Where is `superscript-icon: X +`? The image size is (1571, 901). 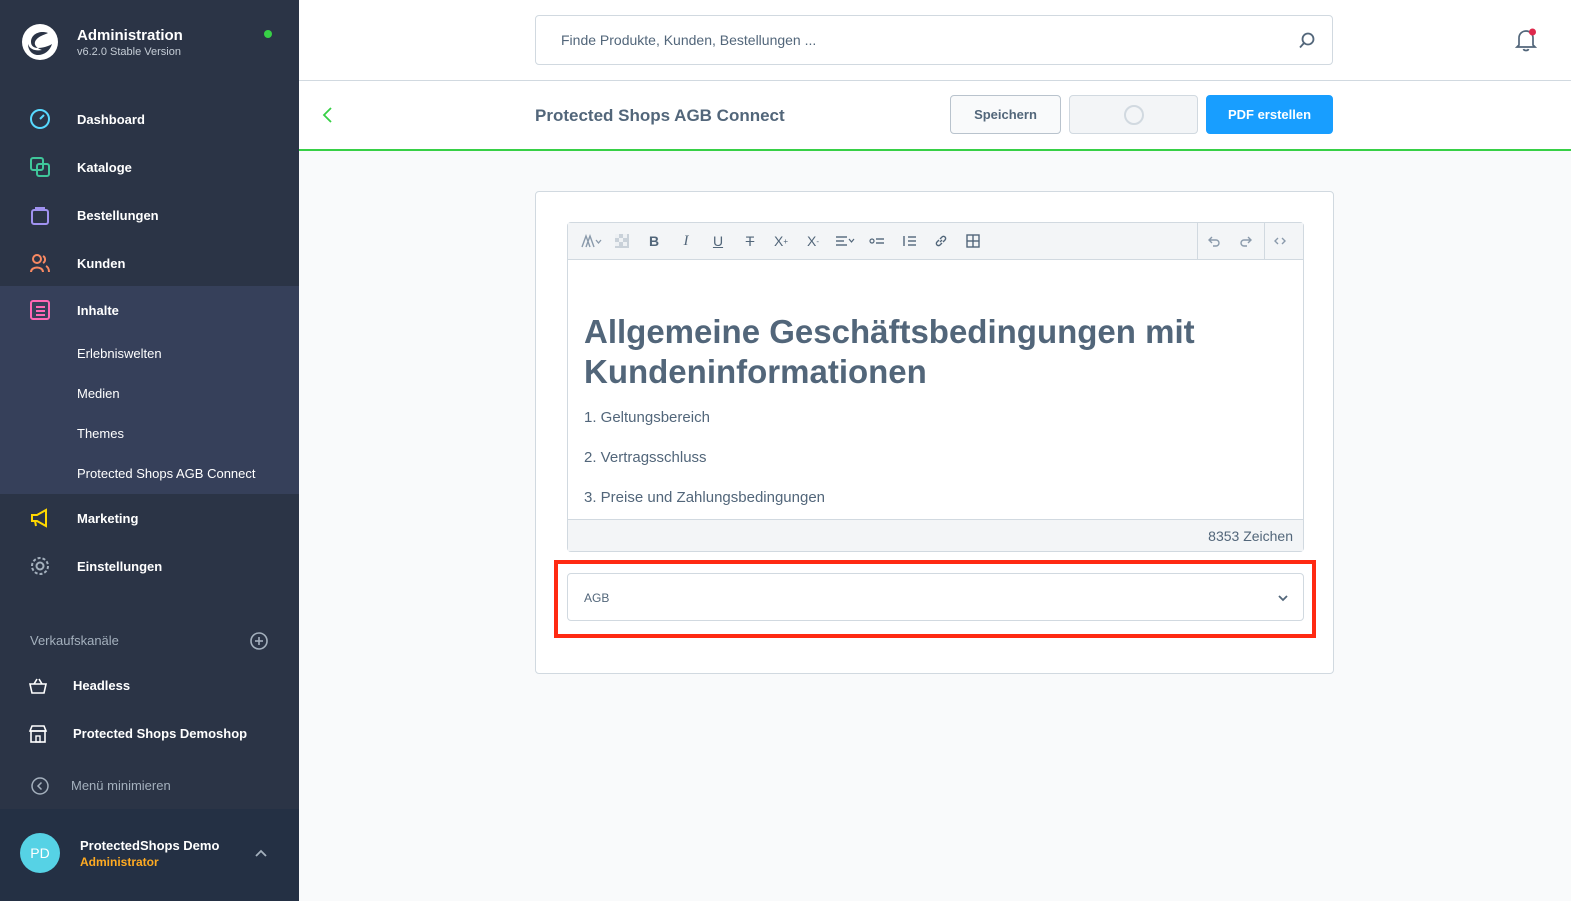
superscript-icon: X + is located at coordinates (781, 241).